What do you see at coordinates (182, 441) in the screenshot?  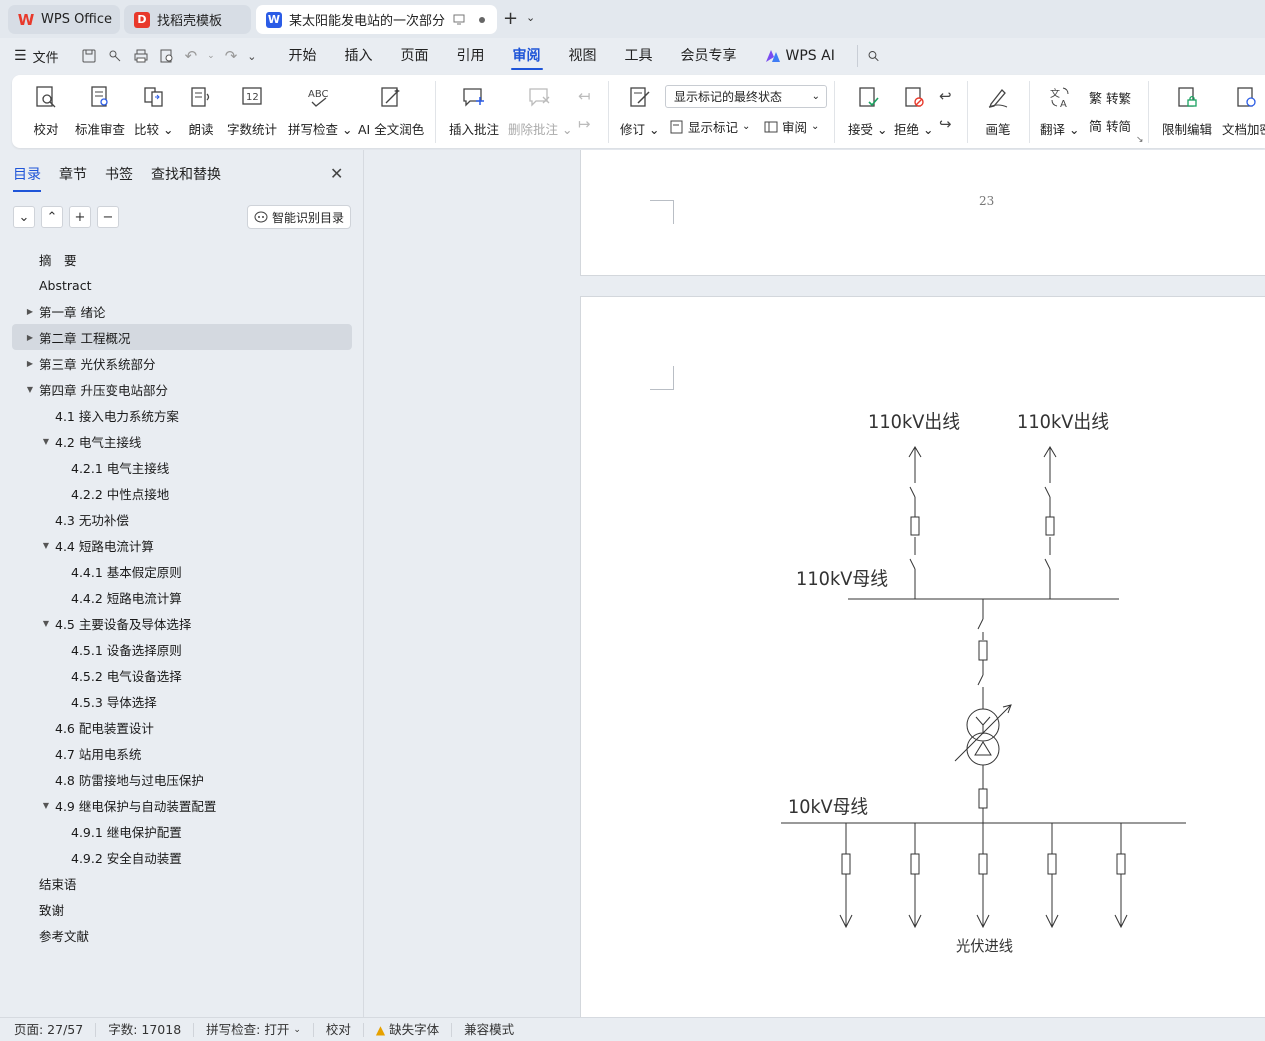 I see `toc-item: ▼ 4.2 电气主接线` at bounding box center [182, 441].